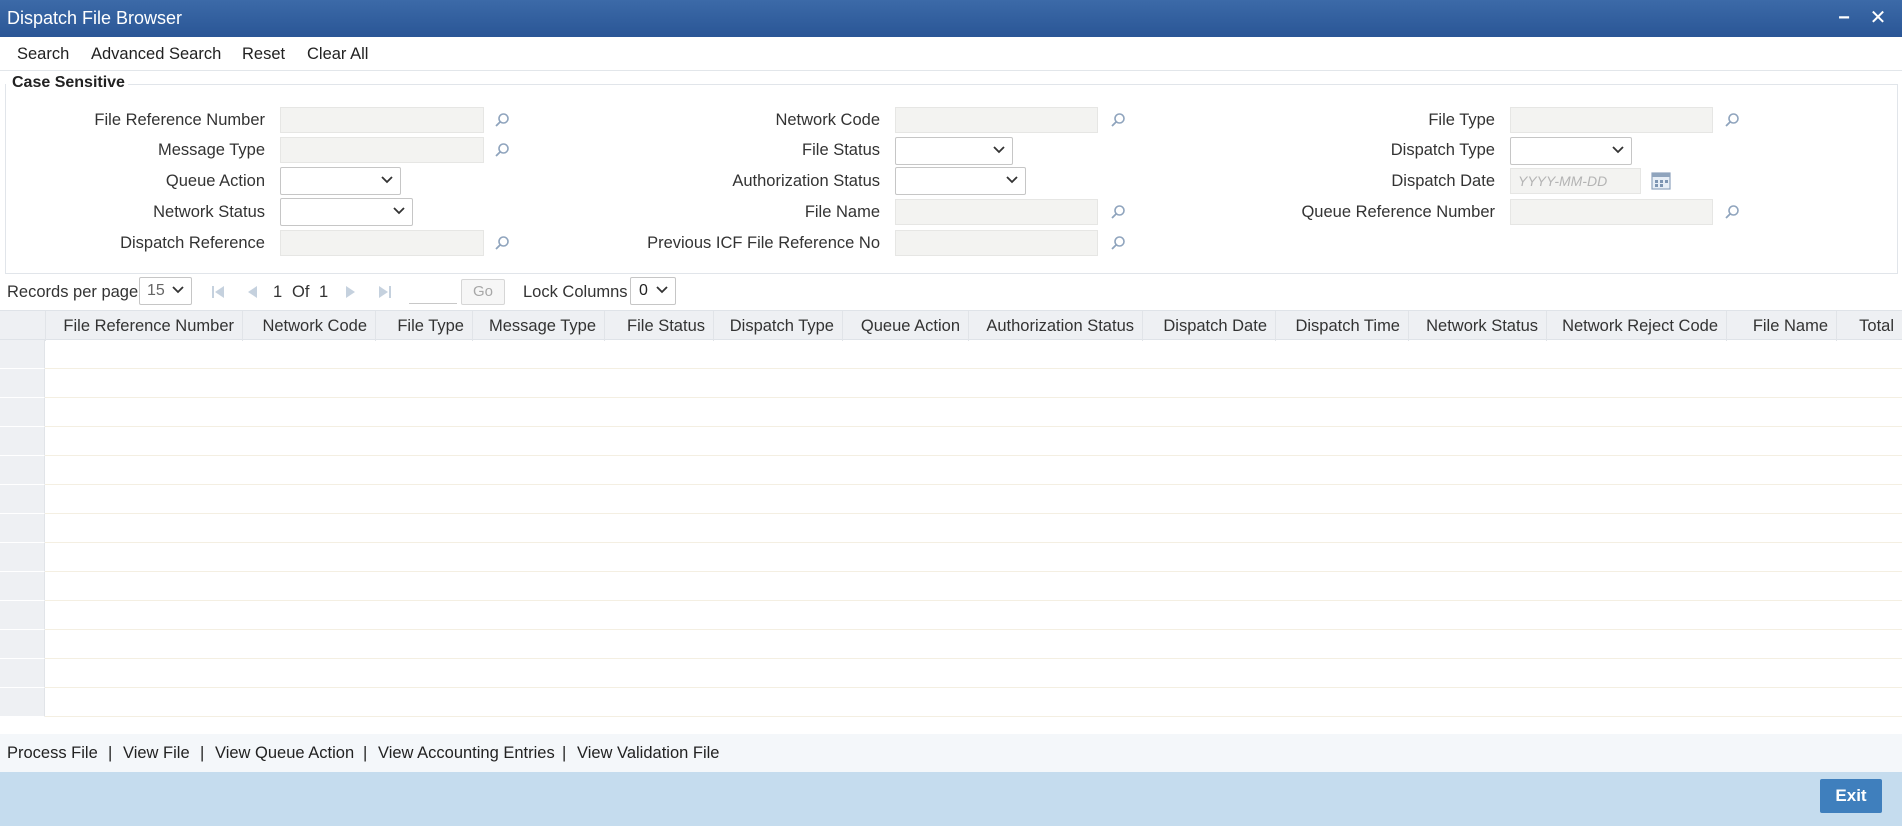 Image resolution: width=1902 pixels, height=826 pixels. Describe the element at coordinates (539, 326) in the screenshot. I see `column-header: Message Type` at that location.